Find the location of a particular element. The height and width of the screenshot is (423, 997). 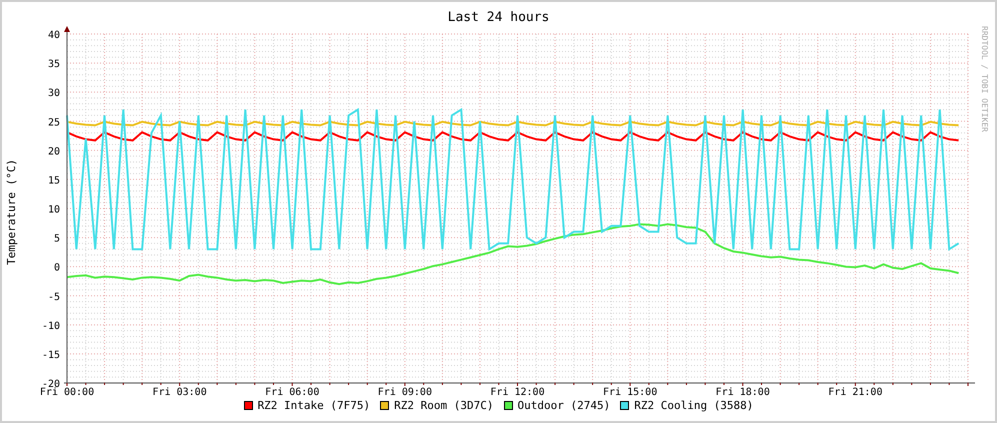

axis-tick-label: Fri 00:00 is located at coordinates (67, 392).